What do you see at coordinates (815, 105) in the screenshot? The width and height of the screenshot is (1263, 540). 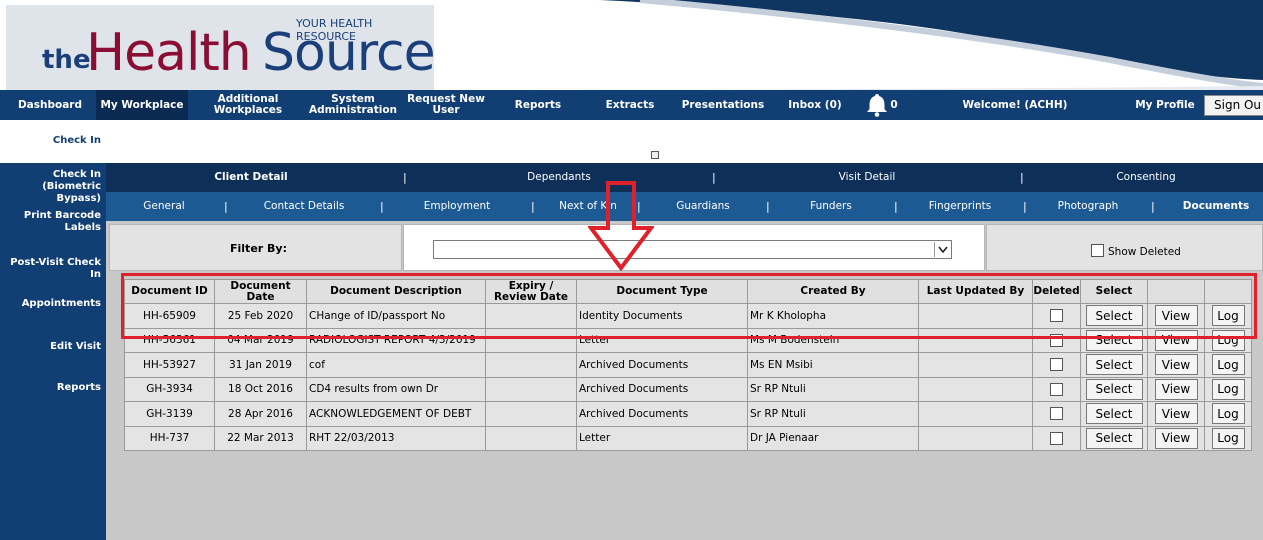 I see `nav-inbox: Inbox (0)` at bounding box center [815, 105].